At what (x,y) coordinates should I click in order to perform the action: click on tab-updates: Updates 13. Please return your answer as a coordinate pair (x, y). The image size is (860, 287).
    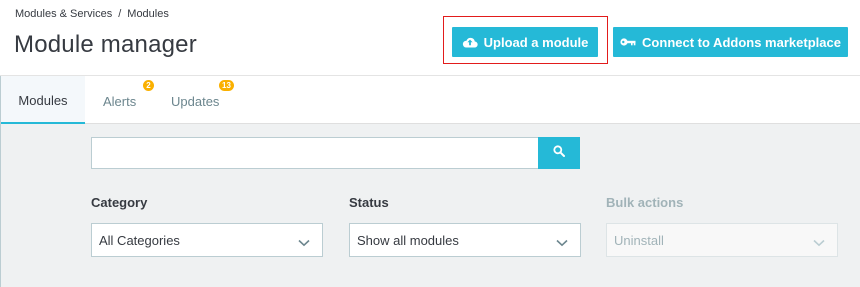
    Looking at the image, I should click on (202, 100).